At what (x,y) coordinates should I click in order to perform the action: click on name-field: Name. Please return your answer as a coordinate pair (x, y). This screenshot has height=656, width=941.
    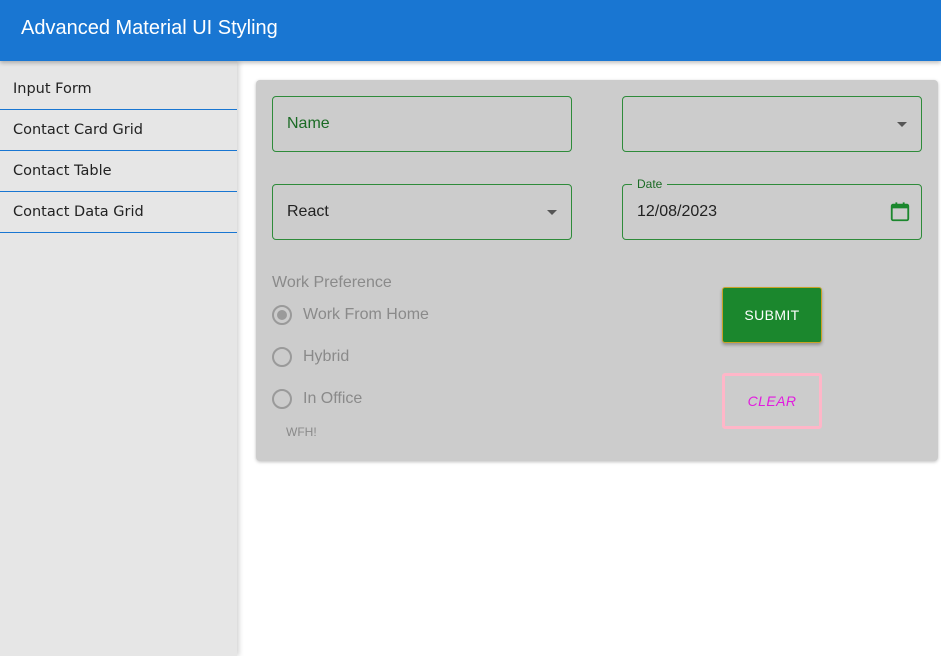
    Looking at the image, I should click on (422, 124).